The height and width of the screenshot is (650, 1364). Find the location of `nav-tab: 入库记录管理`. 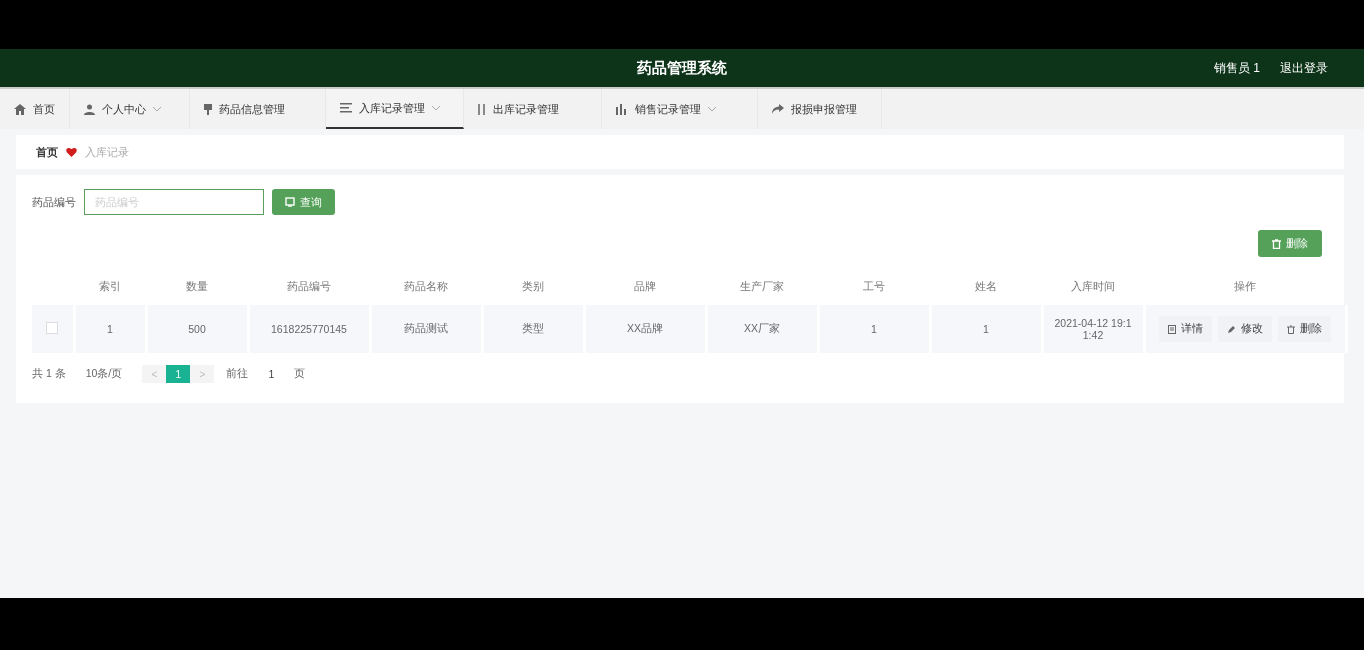

nav-tab: 入库记录管理 is located at coordinates (395, 109).